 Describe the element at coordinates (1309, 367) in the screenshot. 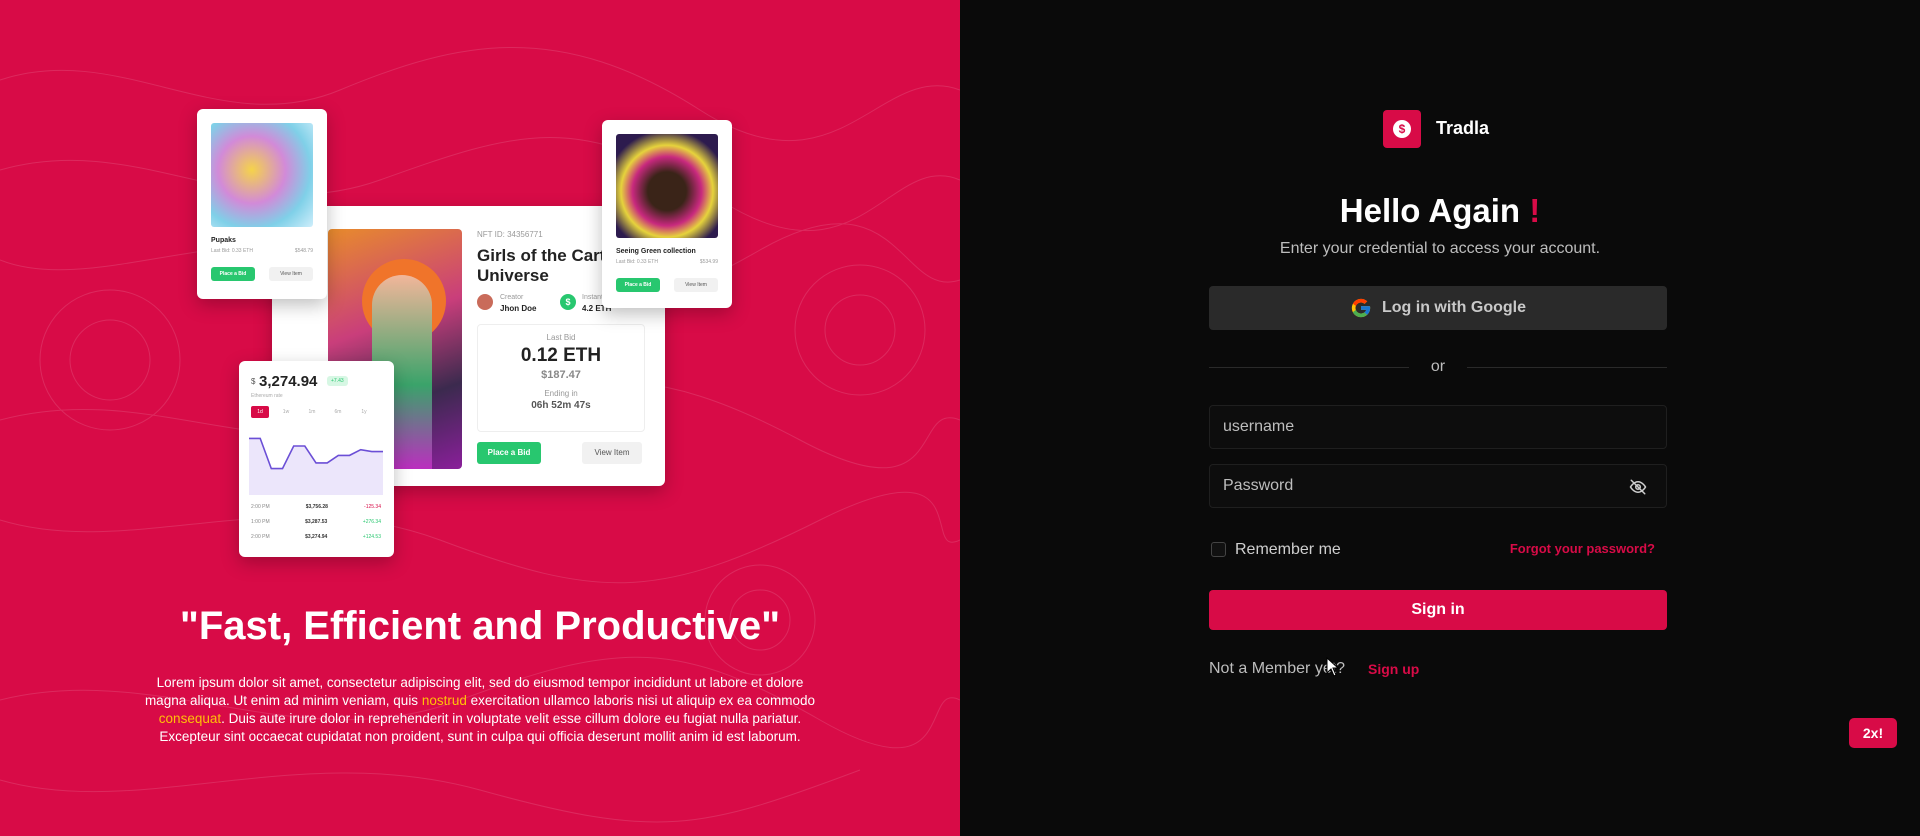

I see `divider-left` at that location.